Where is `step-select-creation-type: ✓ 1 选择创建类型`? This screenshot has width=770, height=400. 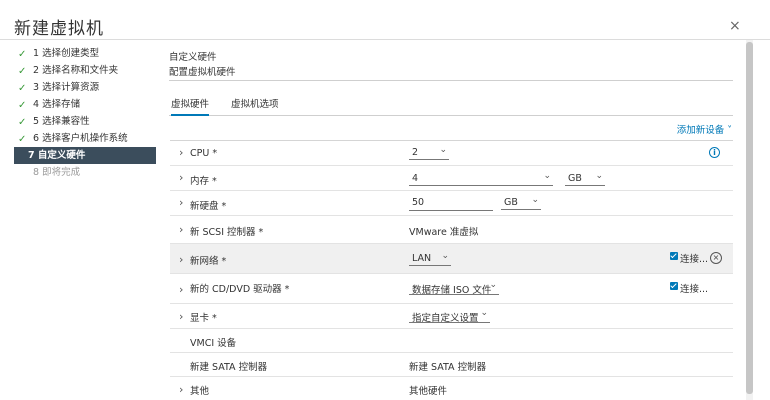
step-select-creation-type: ✓ 1 选择创建类型 is located at coordinates (88, 53).